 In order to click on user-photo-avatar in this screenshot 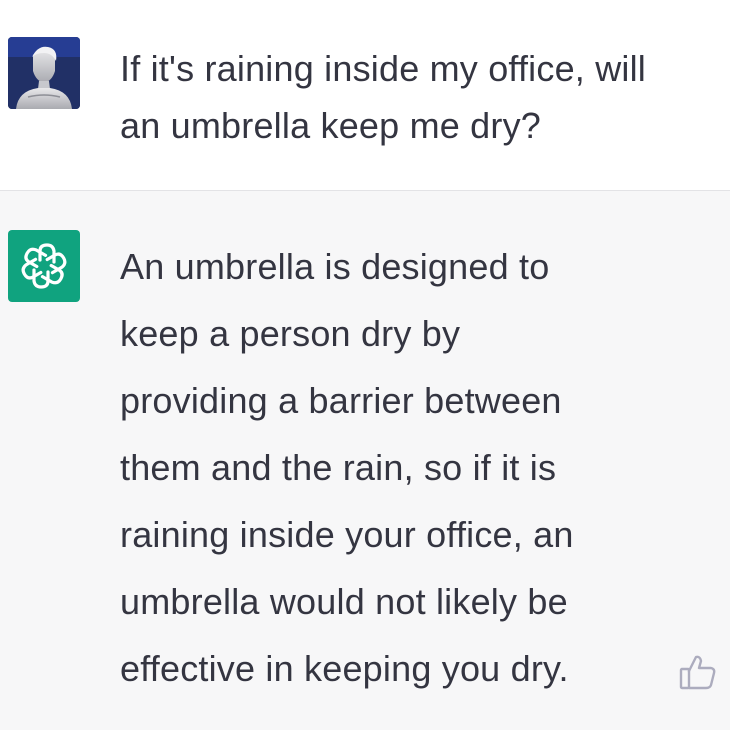, I will do `click(44, 73)`.